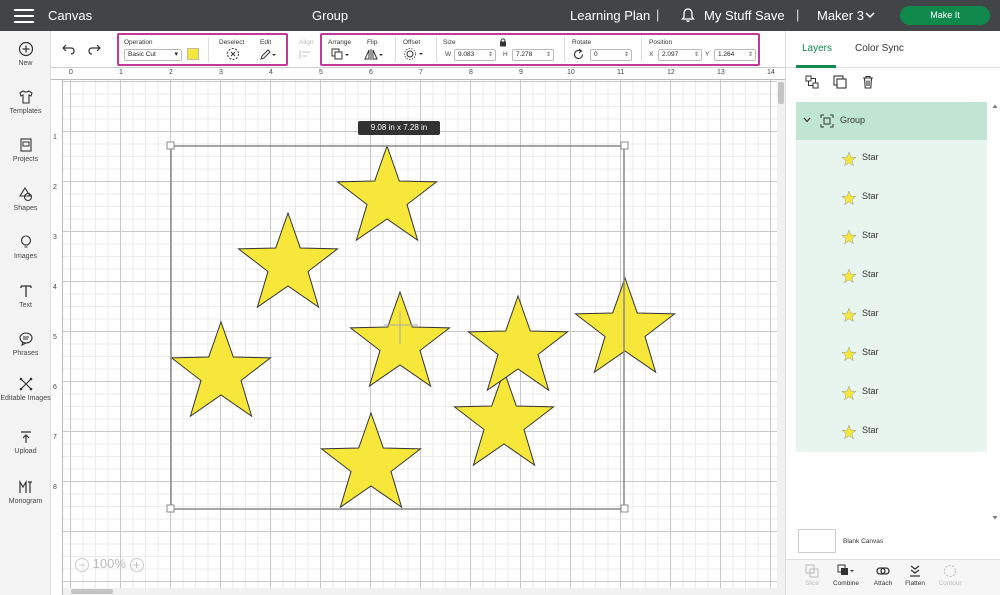  I want to click on bell-icon, so click(688, 15).